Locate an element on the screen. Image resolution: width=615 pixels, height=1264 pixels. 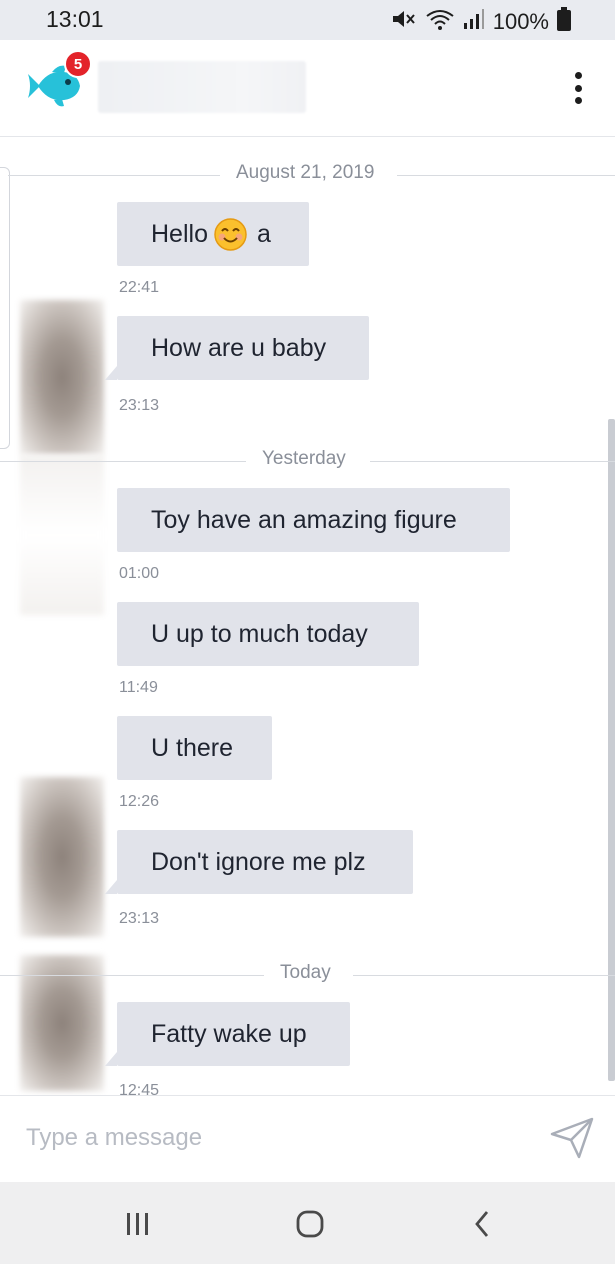
message-text: Don't ignore me plz is located at coordinates (258, 861).